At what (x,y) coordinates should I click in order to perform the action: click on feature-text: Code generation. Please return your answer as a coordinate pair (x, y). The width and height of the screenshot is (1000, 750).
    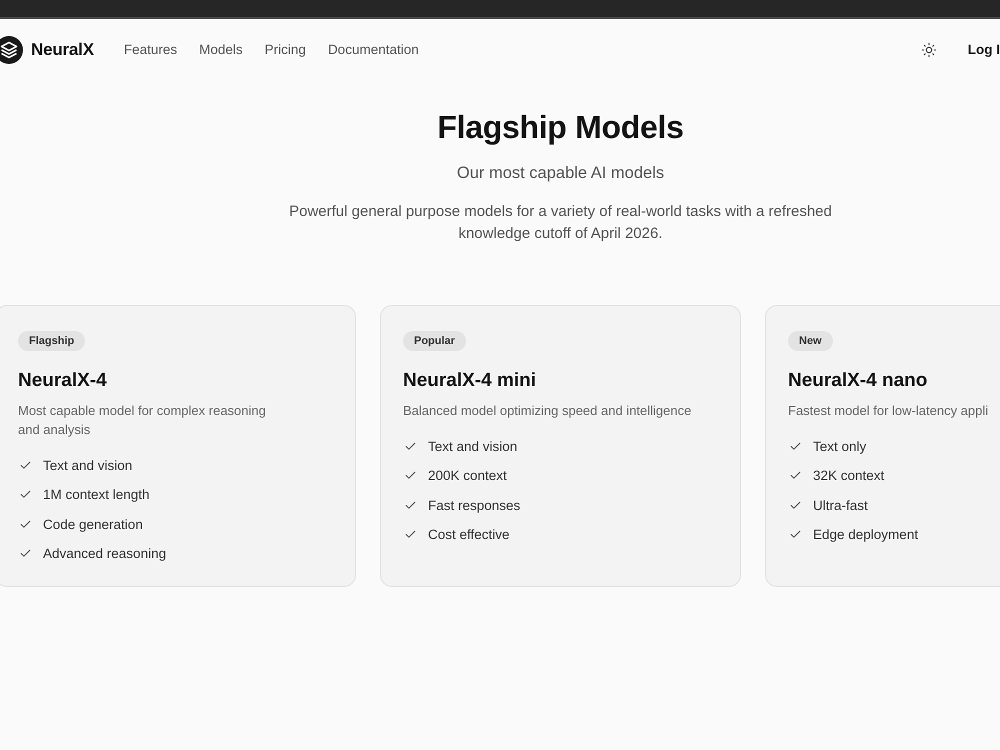
    Looking at the image, I should click on (93, 524).